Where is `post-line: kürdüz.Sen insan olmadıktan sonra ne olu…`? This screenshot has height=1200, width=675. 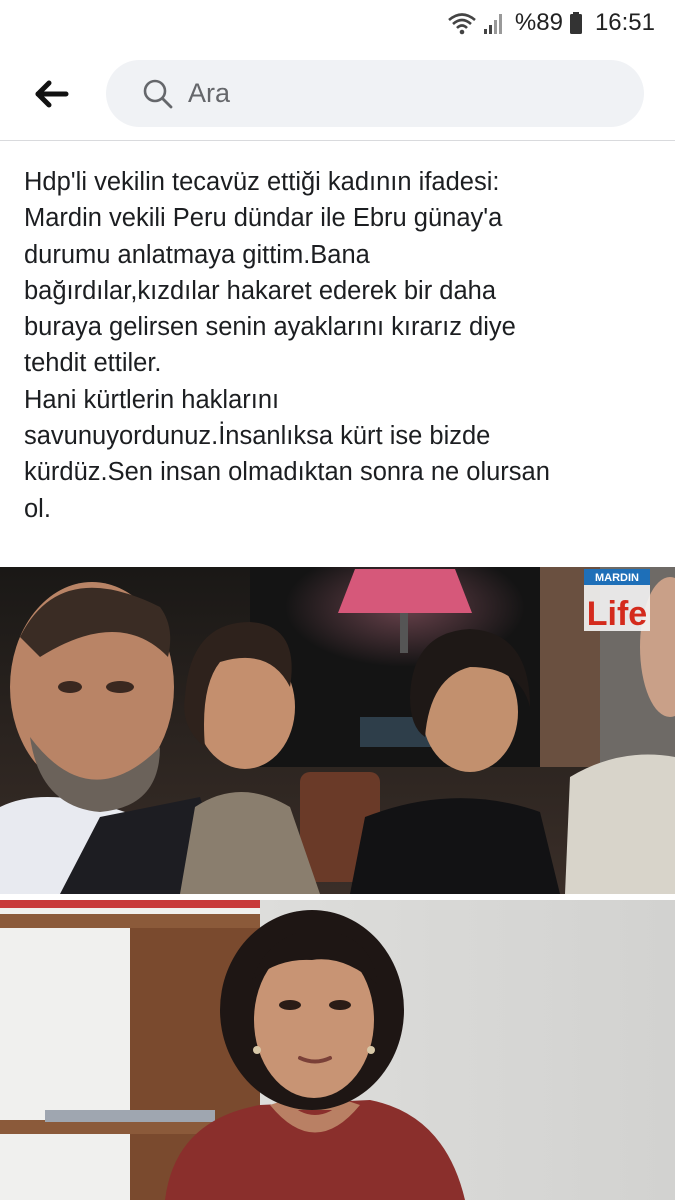
post-line: kürdüz.Sen insan olmadıktan sonra ne olu… is located at coordinates (287, 472).